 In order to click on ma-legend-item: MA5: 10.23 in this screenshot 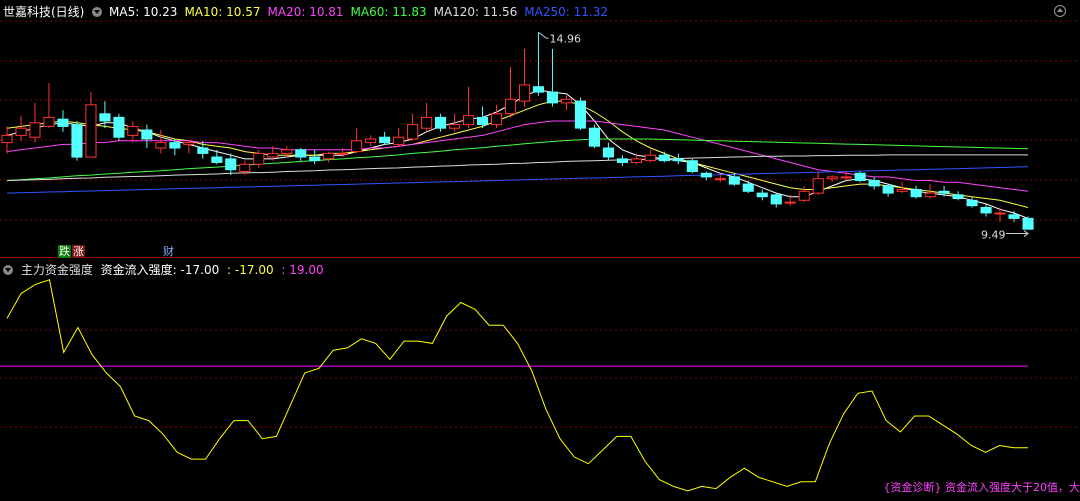, I will do `click(143, 12)`.